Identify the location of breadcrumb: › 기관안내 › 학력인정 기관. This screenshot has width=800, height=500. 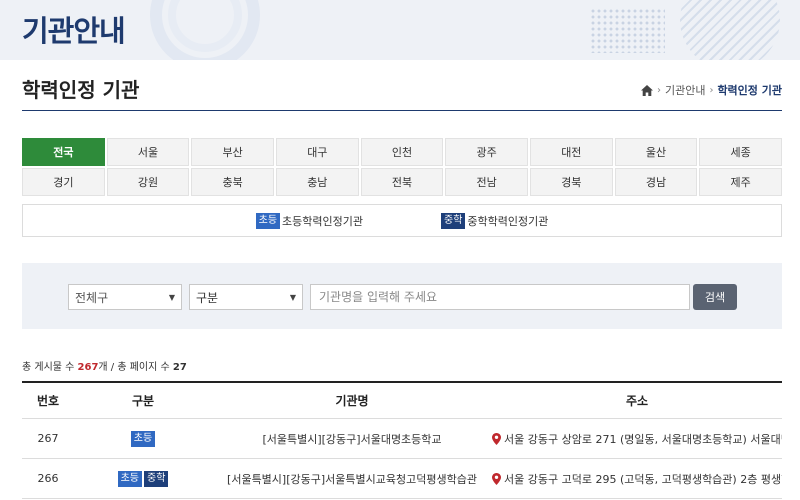
(711, 90).